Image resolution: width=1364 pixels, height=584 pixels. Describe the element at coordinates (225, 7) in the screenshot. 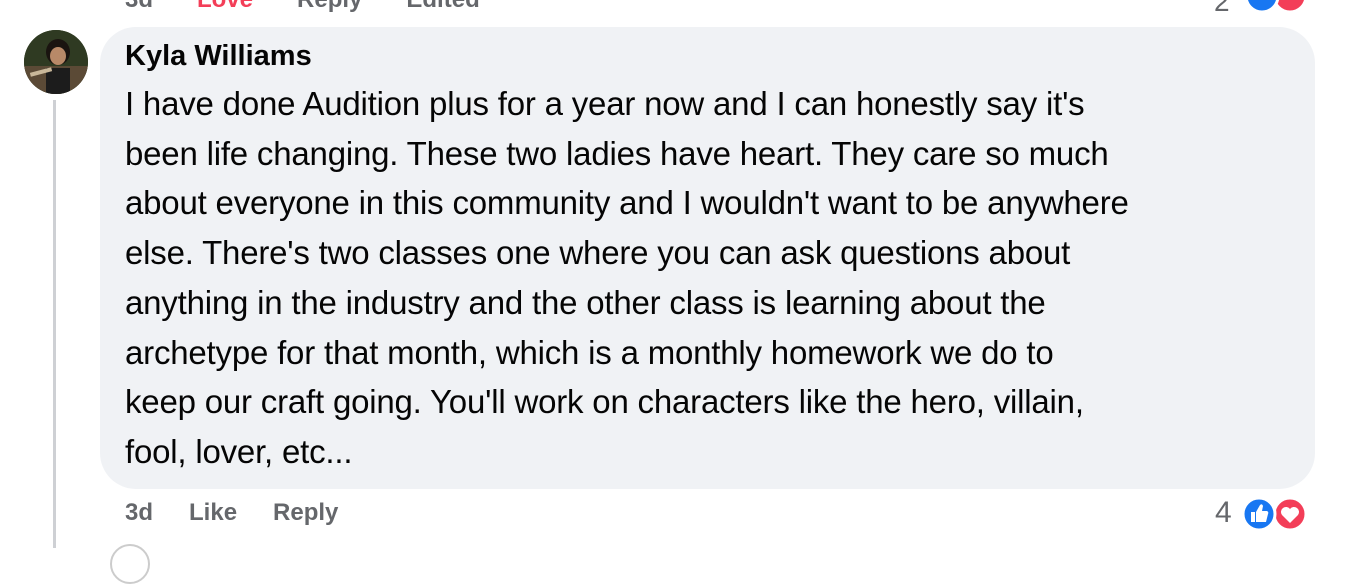

I see `previous-love-button: Love` at that location.